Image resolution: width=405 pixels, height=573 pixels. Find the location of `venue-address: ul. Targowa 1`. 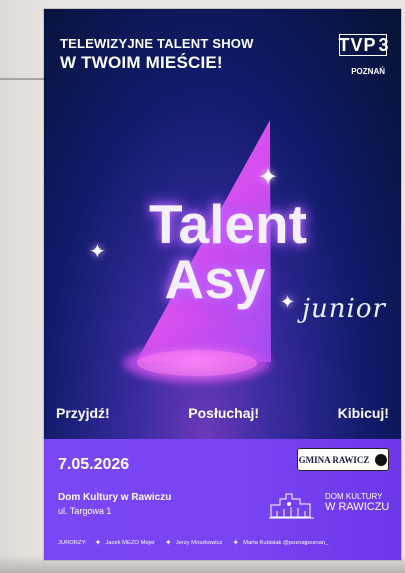

venue-address: ul. Targowa 1 is located at coordinates (85, 511).